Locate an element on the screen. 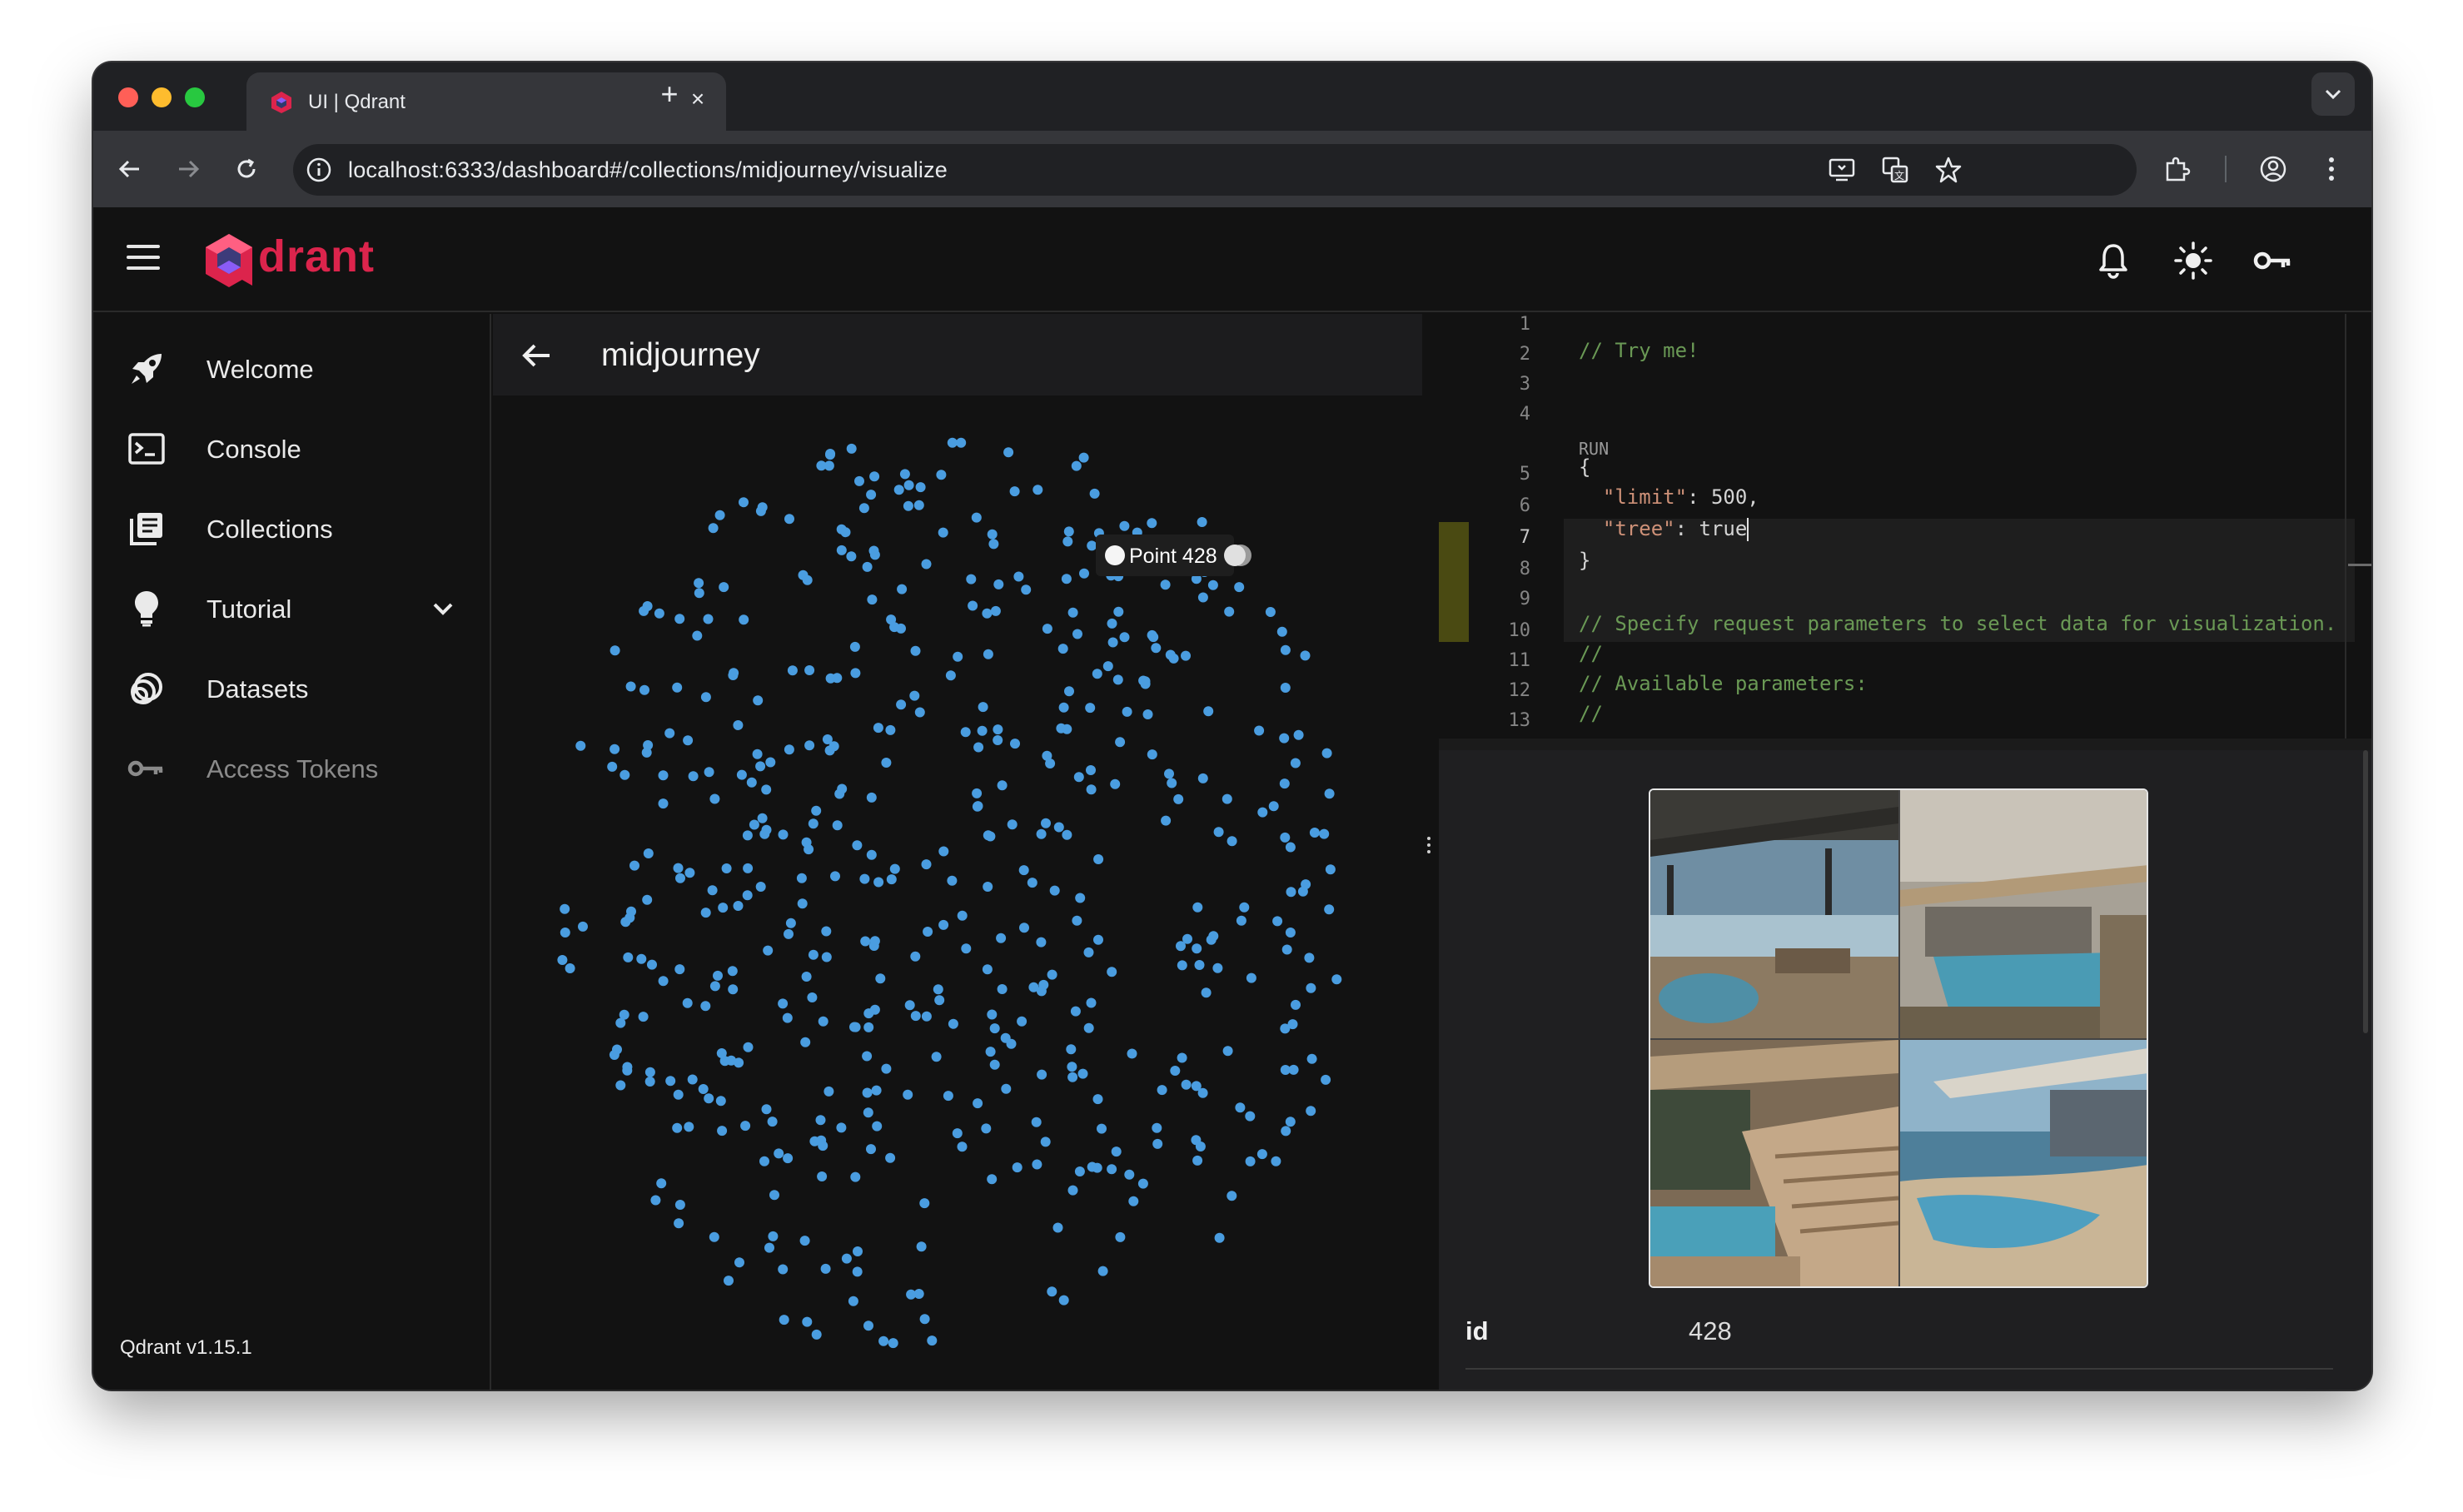 The height and width of the screenshot is (1512, 2463). sidebar-item-access-tokens: Access Tokens is located at coordinates (291, 769).